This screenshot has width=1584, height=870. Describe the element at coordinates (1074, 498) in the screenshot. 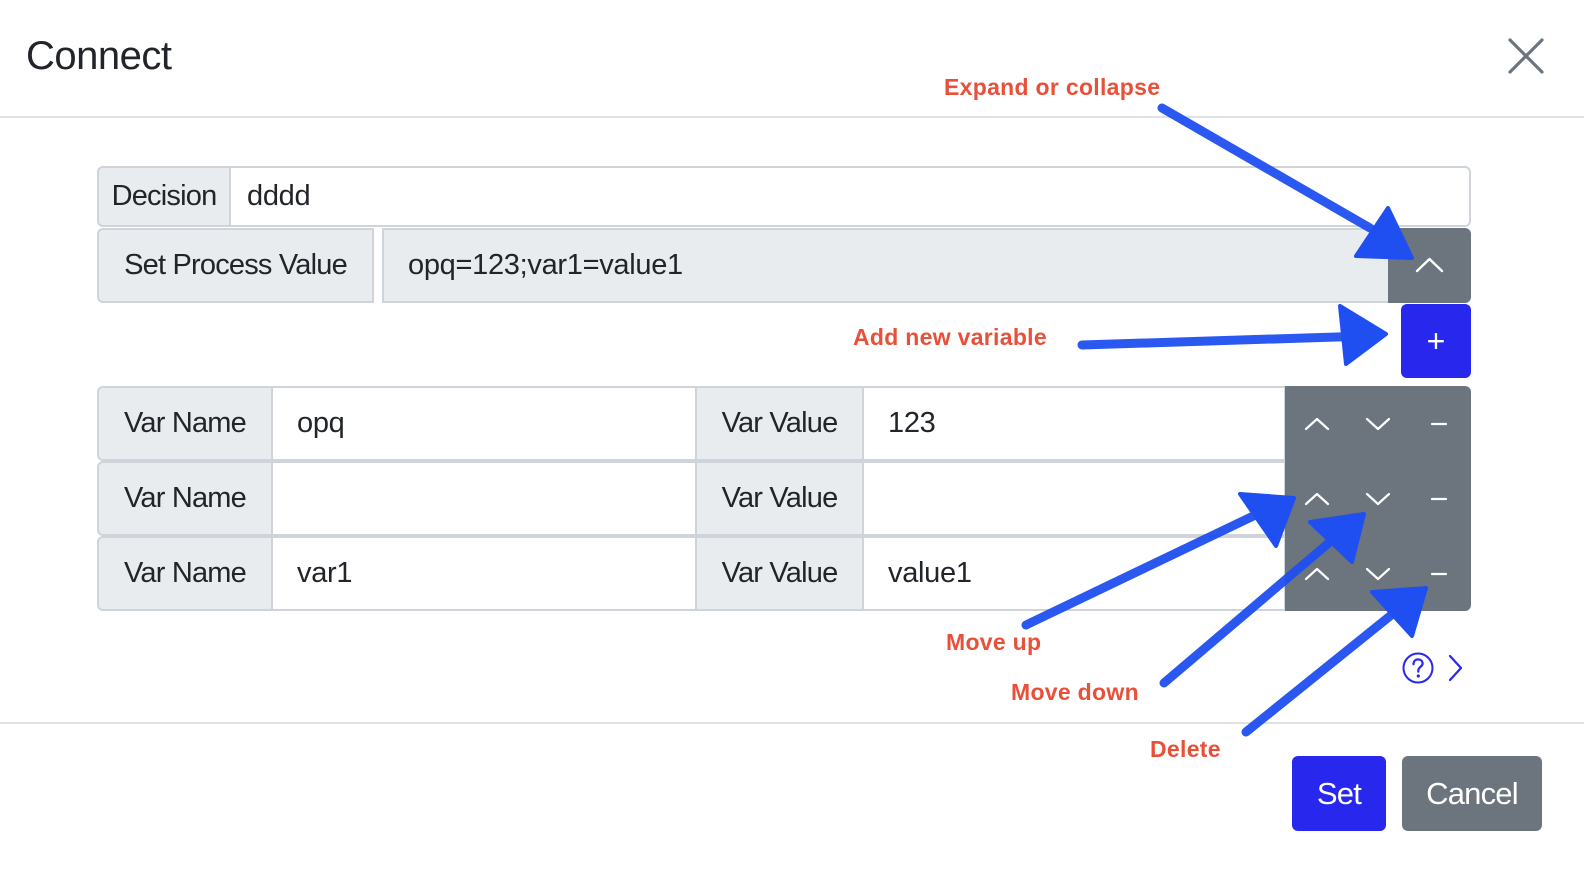

I see `var-value-input` at that location.